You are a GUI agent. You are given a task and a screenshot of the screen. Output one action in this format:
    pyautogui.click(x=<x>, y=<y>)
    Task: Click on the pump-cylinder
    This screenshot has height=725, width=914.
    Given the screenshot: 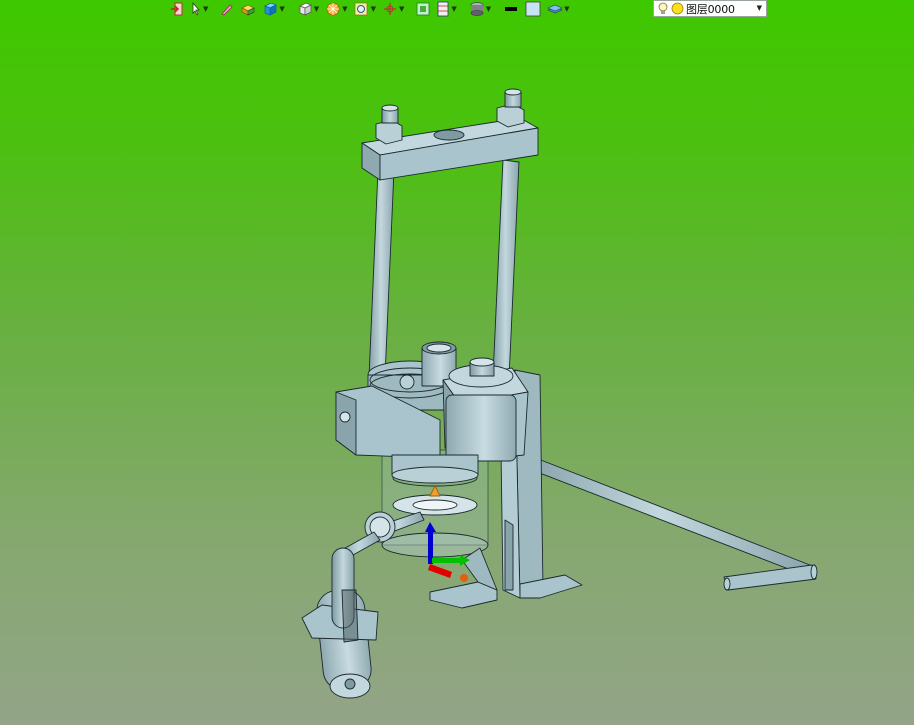 What is the action you would take?
    pyautogui.click(x=485, y=410)
    